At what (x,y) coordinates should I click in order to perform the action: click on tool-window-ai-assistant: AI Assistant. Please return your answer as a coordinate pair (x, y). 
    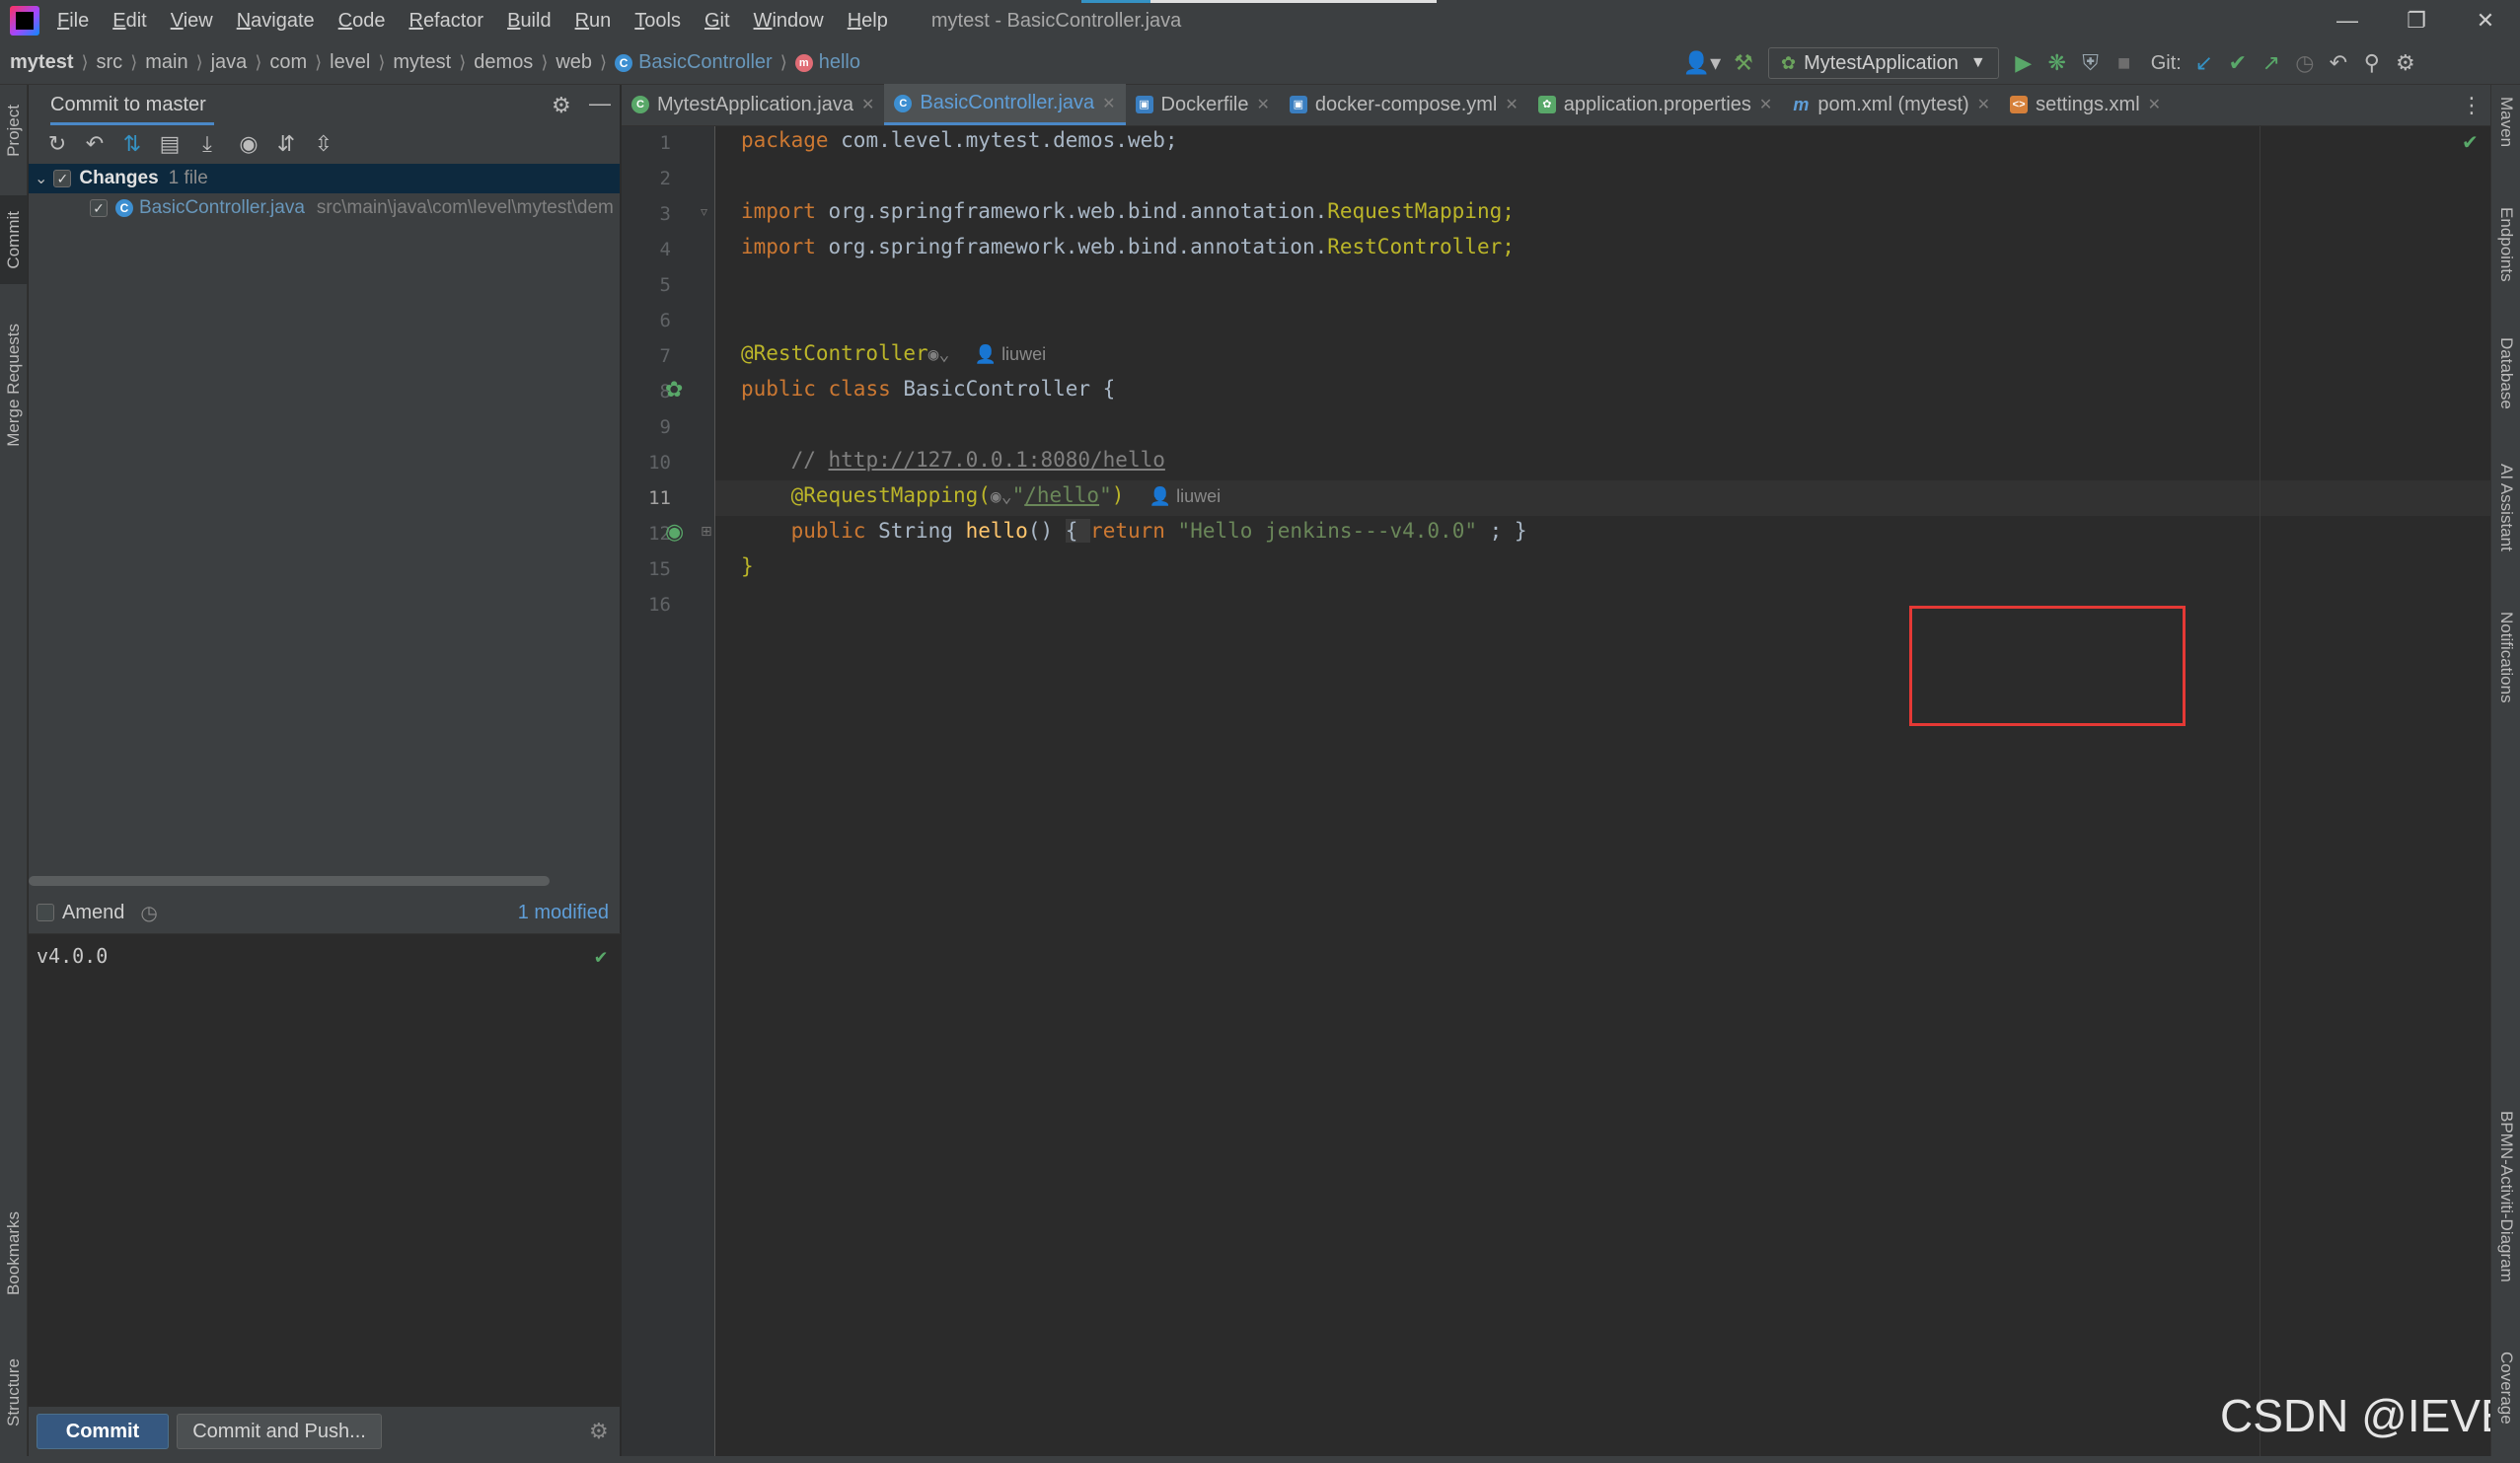
    Looking at the image, I should click on (2505, 507).